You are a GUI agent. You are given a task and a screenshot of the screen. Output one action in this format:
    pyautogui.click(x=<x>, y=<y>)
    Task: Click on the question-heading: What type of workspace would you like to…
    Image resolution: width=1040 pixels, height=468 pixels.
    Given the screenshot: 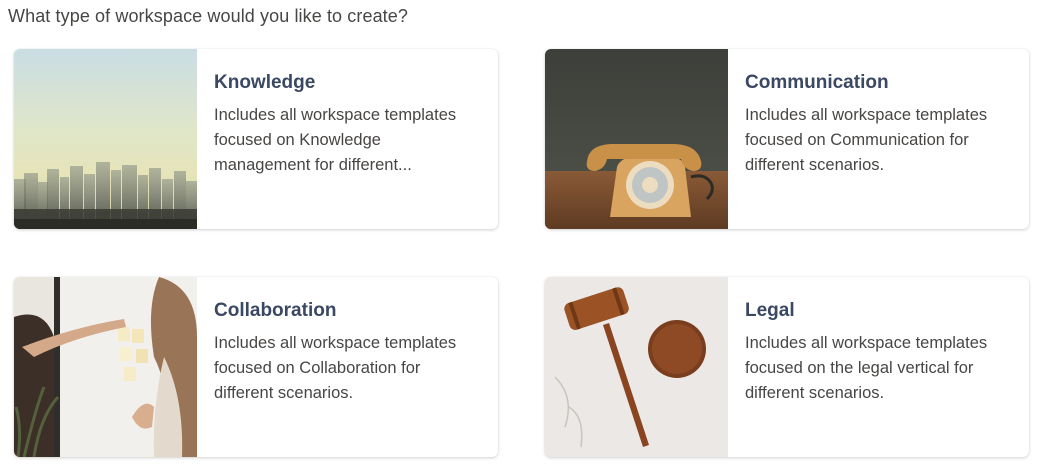 What is the action you would take?
    pyautogui.click(x=208, y=16)
    